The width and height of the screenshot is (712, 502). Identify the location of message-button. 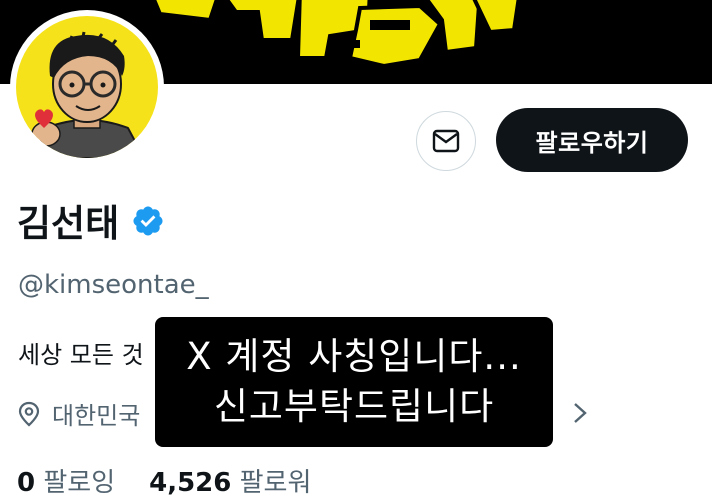
(446, 141).